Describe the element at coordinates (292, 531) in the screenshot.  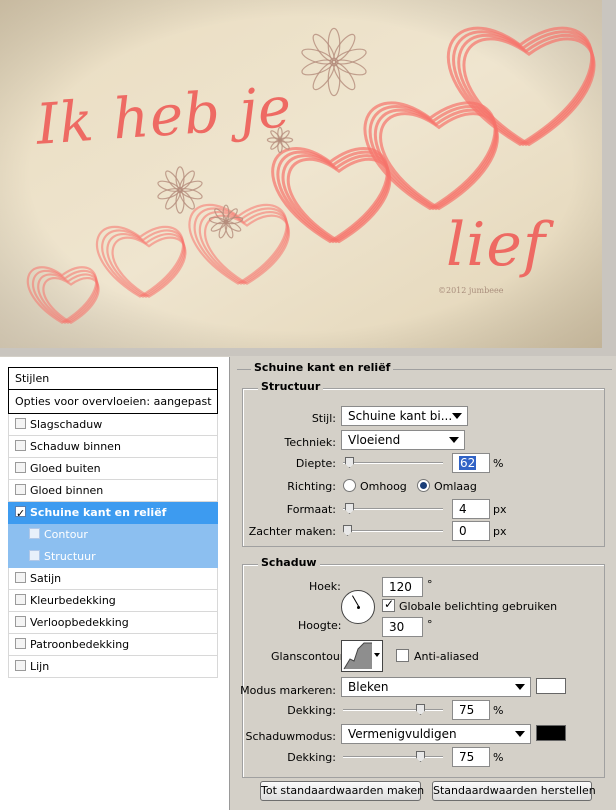
I see `soften-label: Zachter maken:` at that location.